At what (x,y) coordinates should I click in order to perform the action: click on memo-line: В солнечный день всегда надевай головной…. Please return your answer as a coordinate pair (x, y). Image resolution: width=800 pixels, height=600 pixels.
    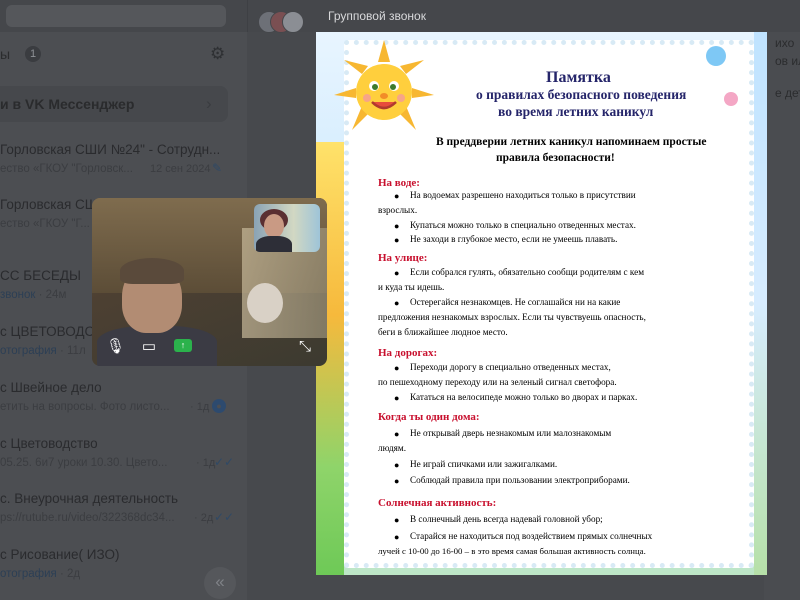
    Looking at the image, I should click on (506, 519).